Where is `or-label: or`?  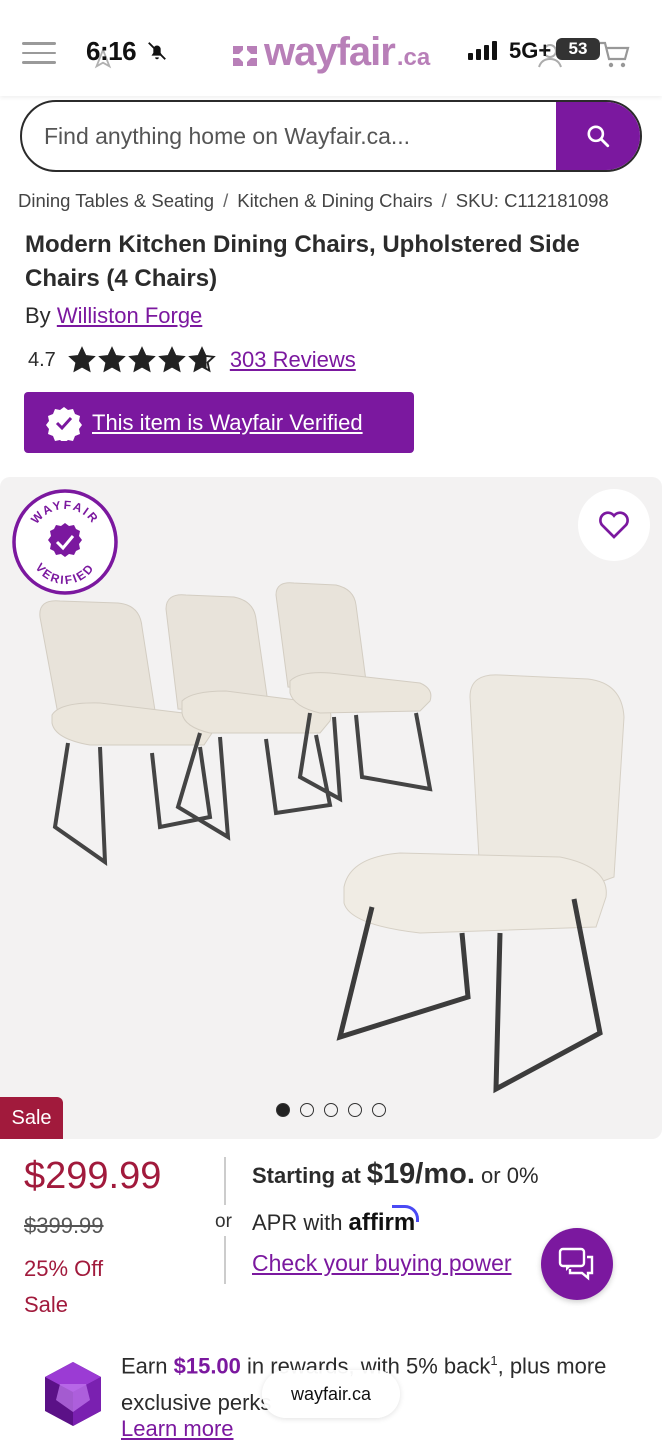 or-label: or is located at coordinates (223, 1221).